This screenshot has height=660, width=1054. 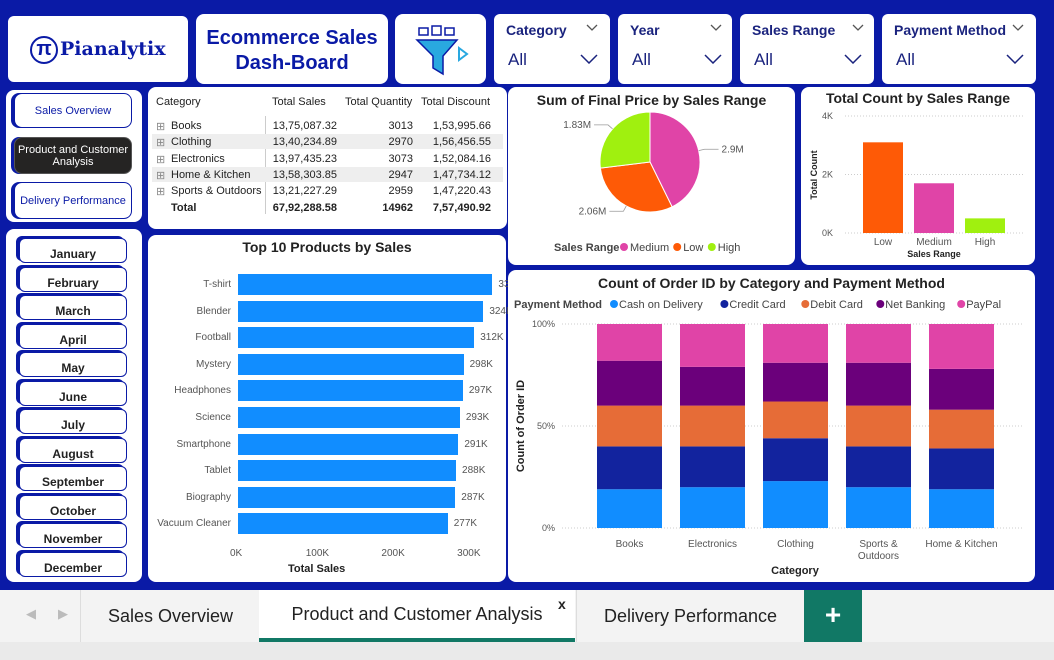 I want to click on table-total-cell: 7,57,490.92, so click(x=461, y=208).